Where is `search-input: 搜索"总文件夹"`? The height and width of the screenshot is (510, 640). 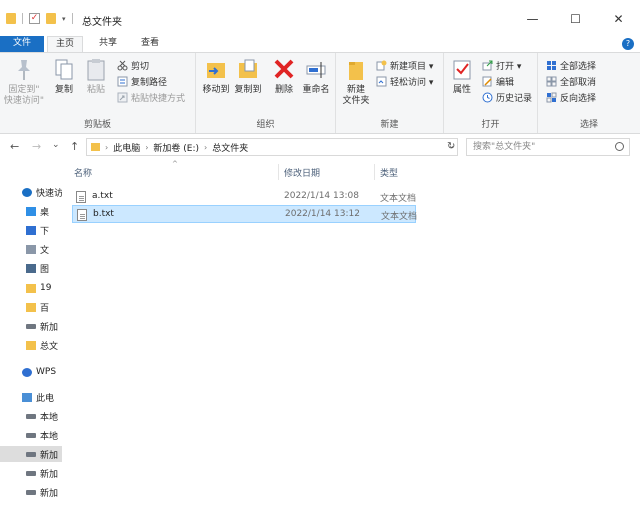
search-input: 搜索"总文件夹" is located at coordinates (548, 147).